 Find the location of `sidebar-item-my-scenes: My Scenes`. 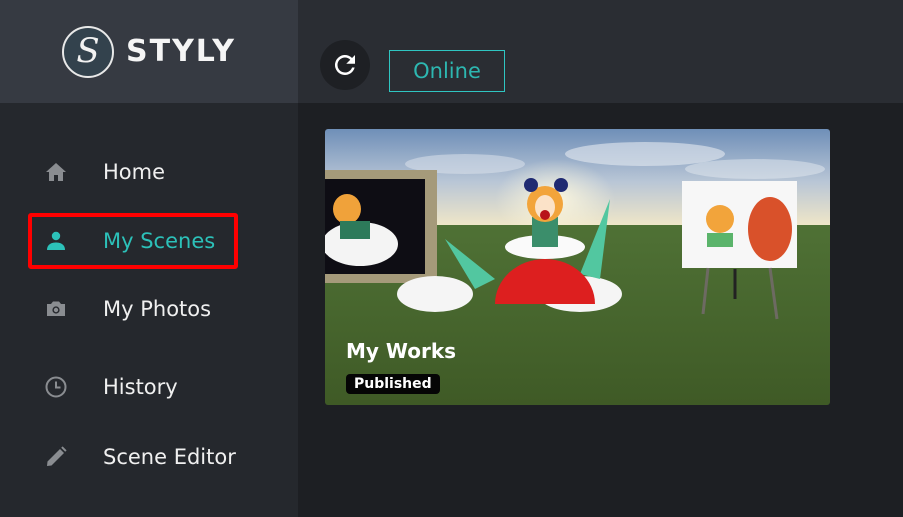

sidebar-item-my-scenes: My Scenes is located at coordinates (127, 241).